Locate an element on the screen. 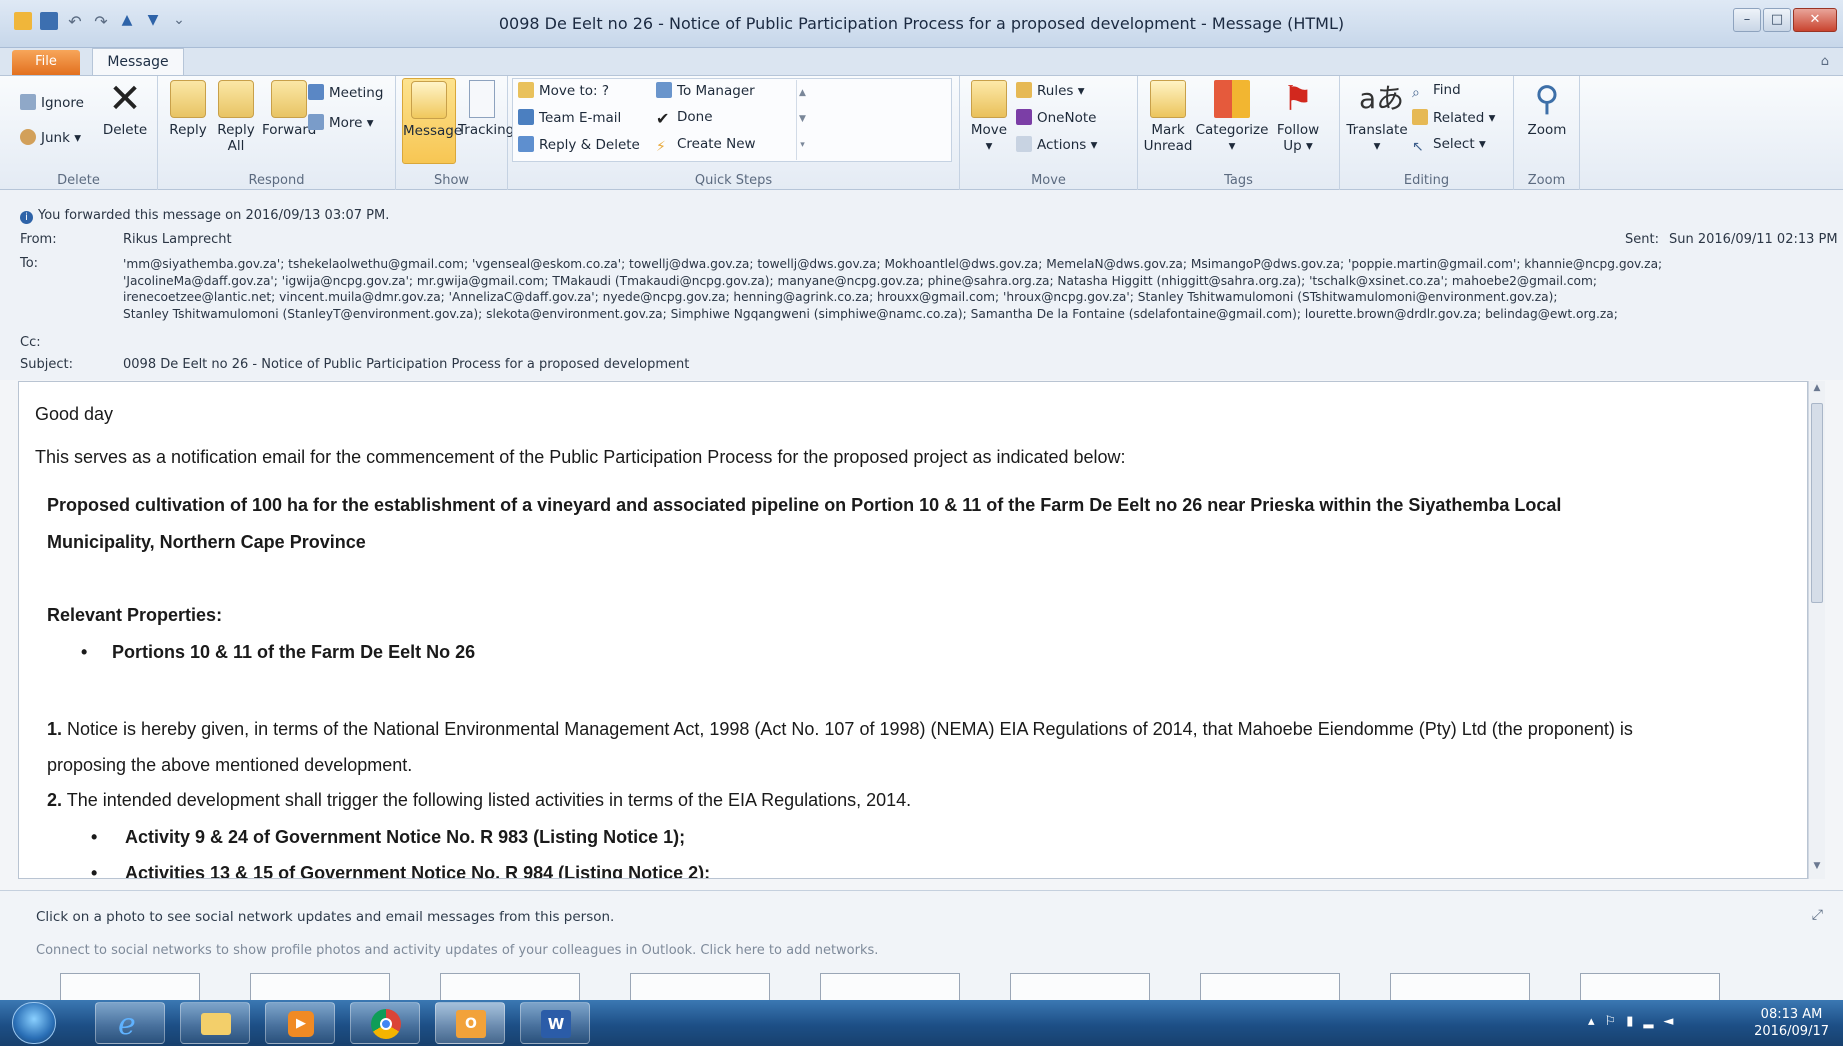  reply-all-label-1: Reply is located at coordinates (236, 130).